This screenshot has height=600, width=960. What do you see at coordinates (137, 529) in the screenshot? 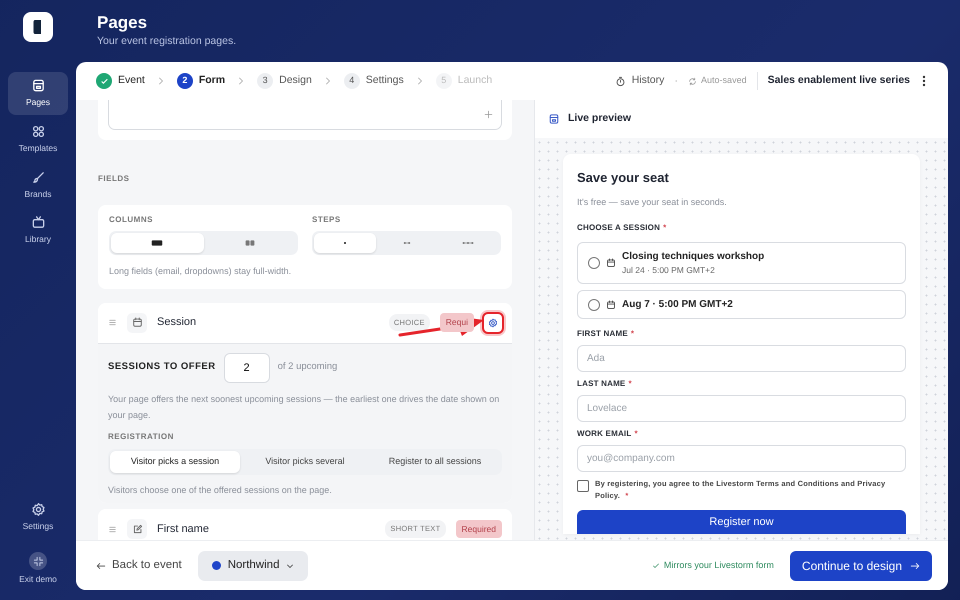
I see `edit-icon` at bounding box center [137, 529].